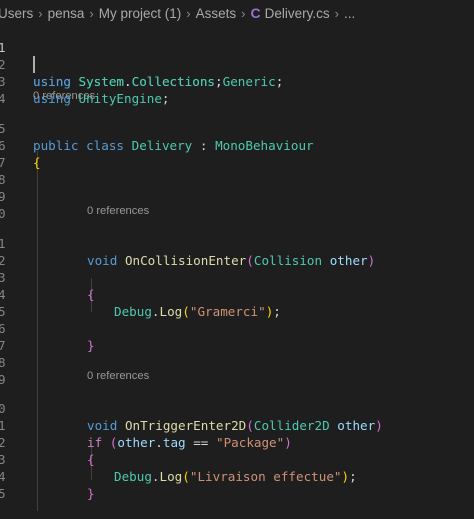 The width and height of the screenshot is (474, 519). What do you see at coordinates (3, 493) in the screenshot?
I see `line-number: 5` at bounding box center [3, 493].